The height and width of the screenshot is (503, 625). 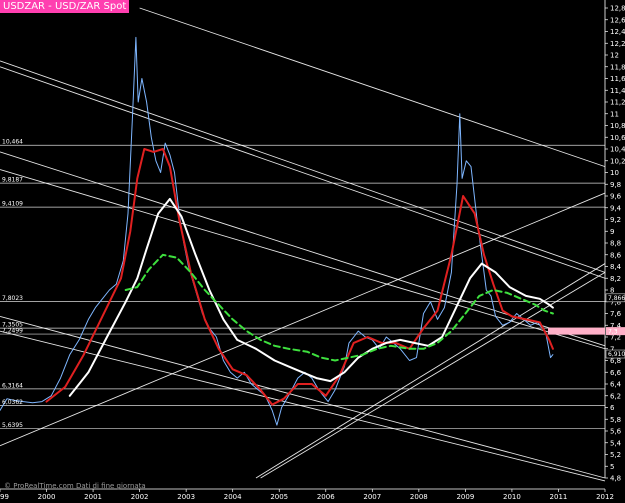 What do you see at coordinates (616, 197) in the screenshot?
I see `y-tick-label: 9,6` at bounding box center [616, 197].